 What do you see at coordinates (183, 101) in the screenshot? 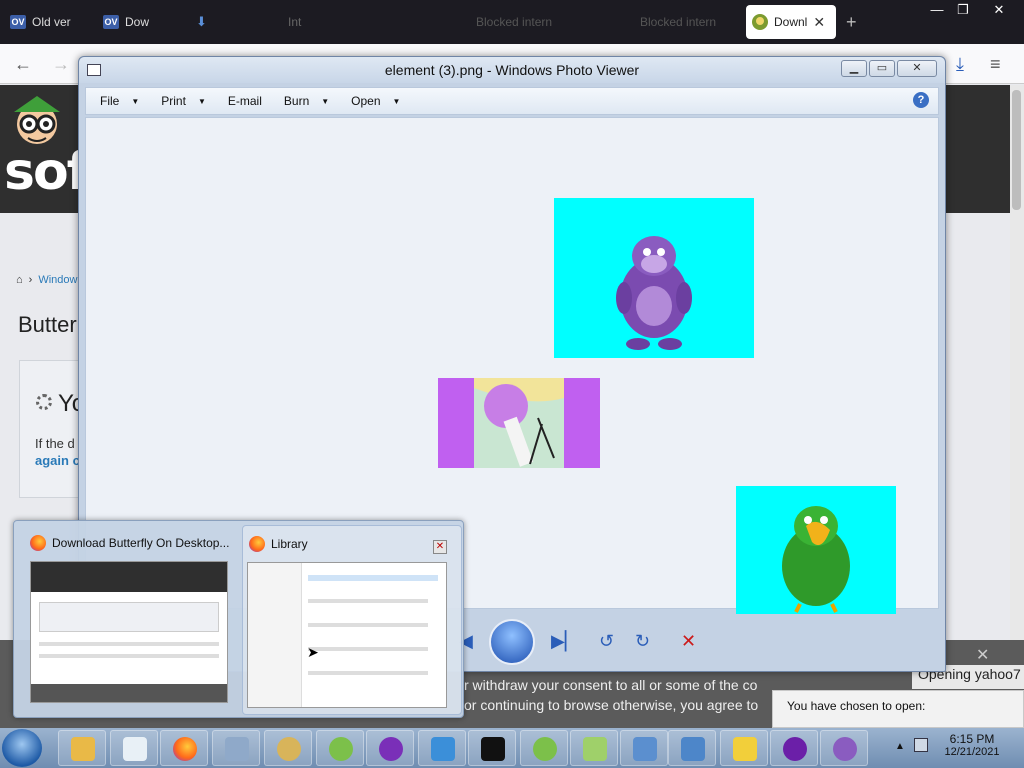
I see `menu-print: Print ▼` at bounding box center [183, 101].